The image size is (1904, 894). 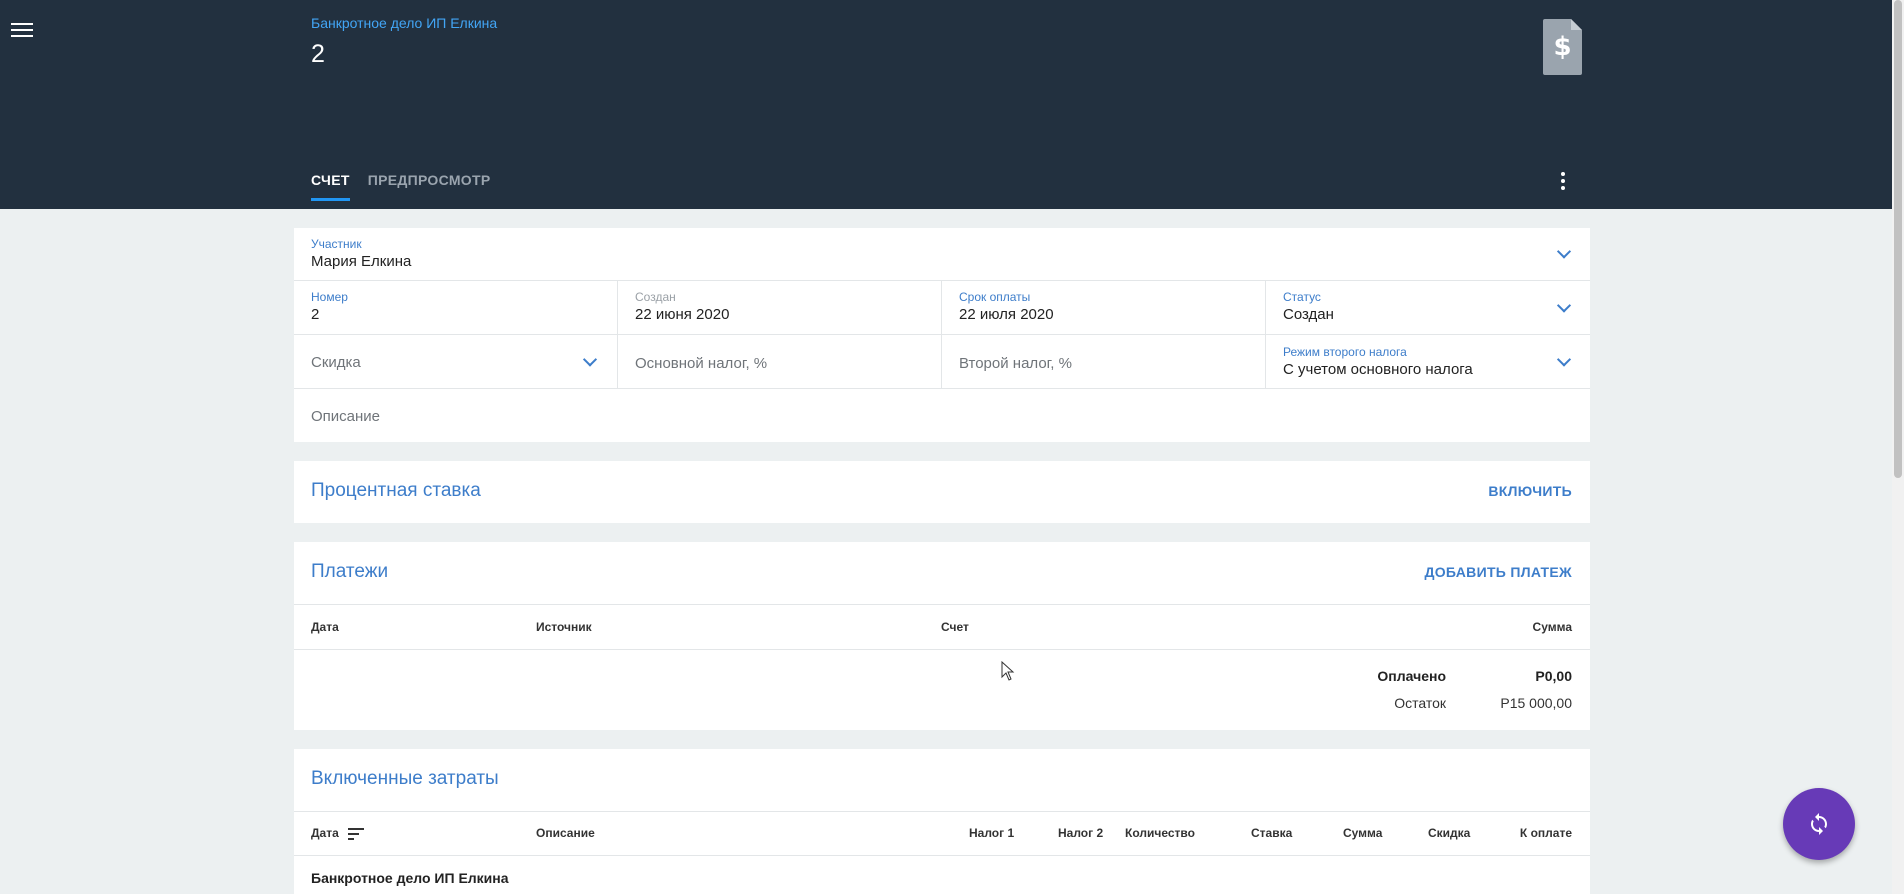 I want to click on column-tax-2: Налог 2, so click(x=1080, y=833).